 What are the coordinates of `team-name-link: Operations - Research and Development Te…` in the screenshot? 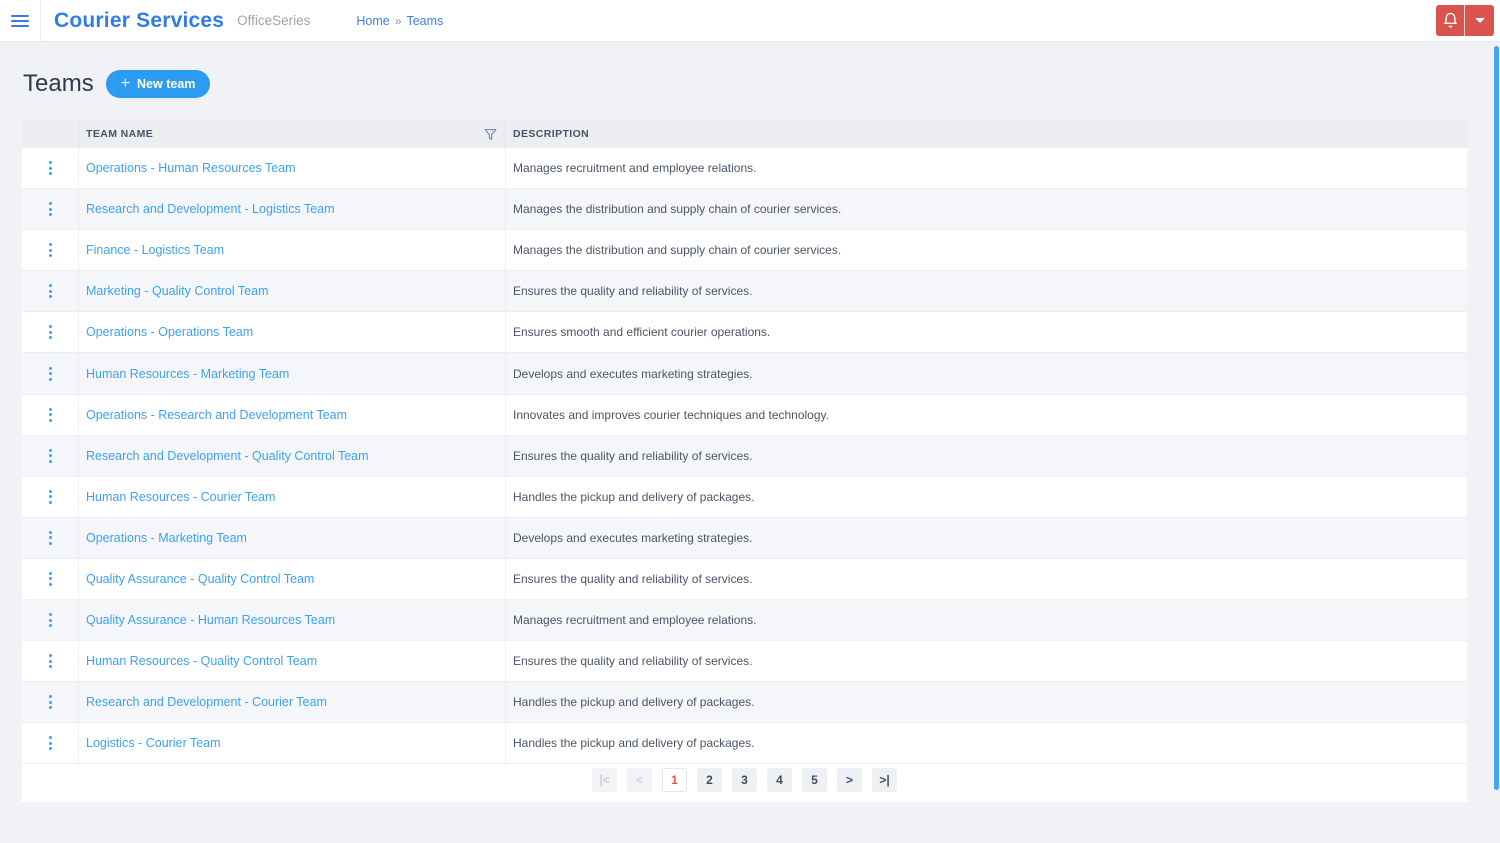 It's located at (216, 415).